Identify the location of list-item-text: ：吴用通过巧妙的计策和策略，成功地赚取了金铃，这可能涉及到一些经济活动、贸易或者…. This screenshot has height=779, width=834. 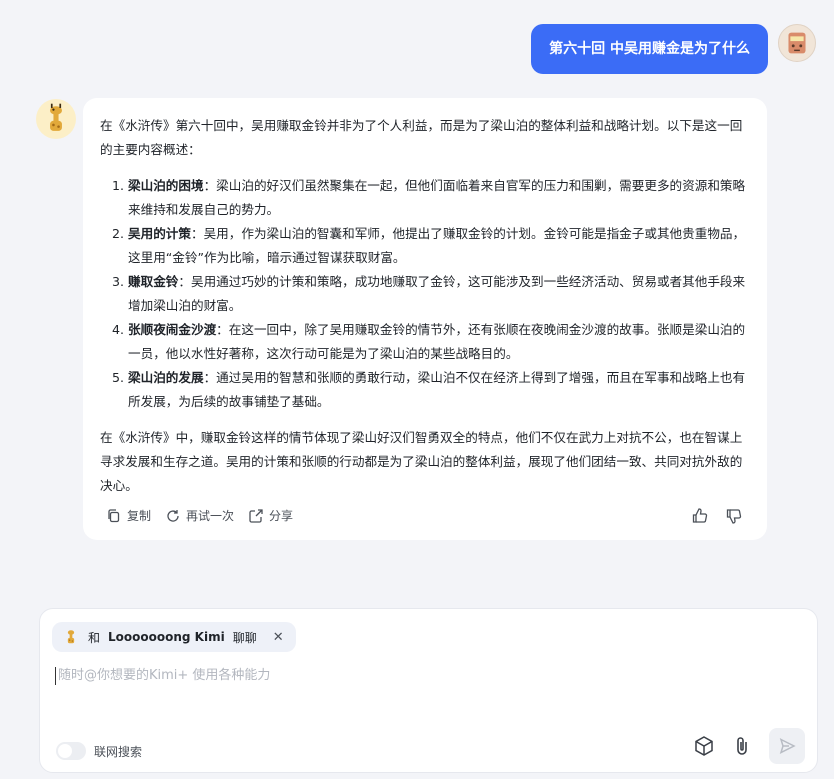
(437, 293).